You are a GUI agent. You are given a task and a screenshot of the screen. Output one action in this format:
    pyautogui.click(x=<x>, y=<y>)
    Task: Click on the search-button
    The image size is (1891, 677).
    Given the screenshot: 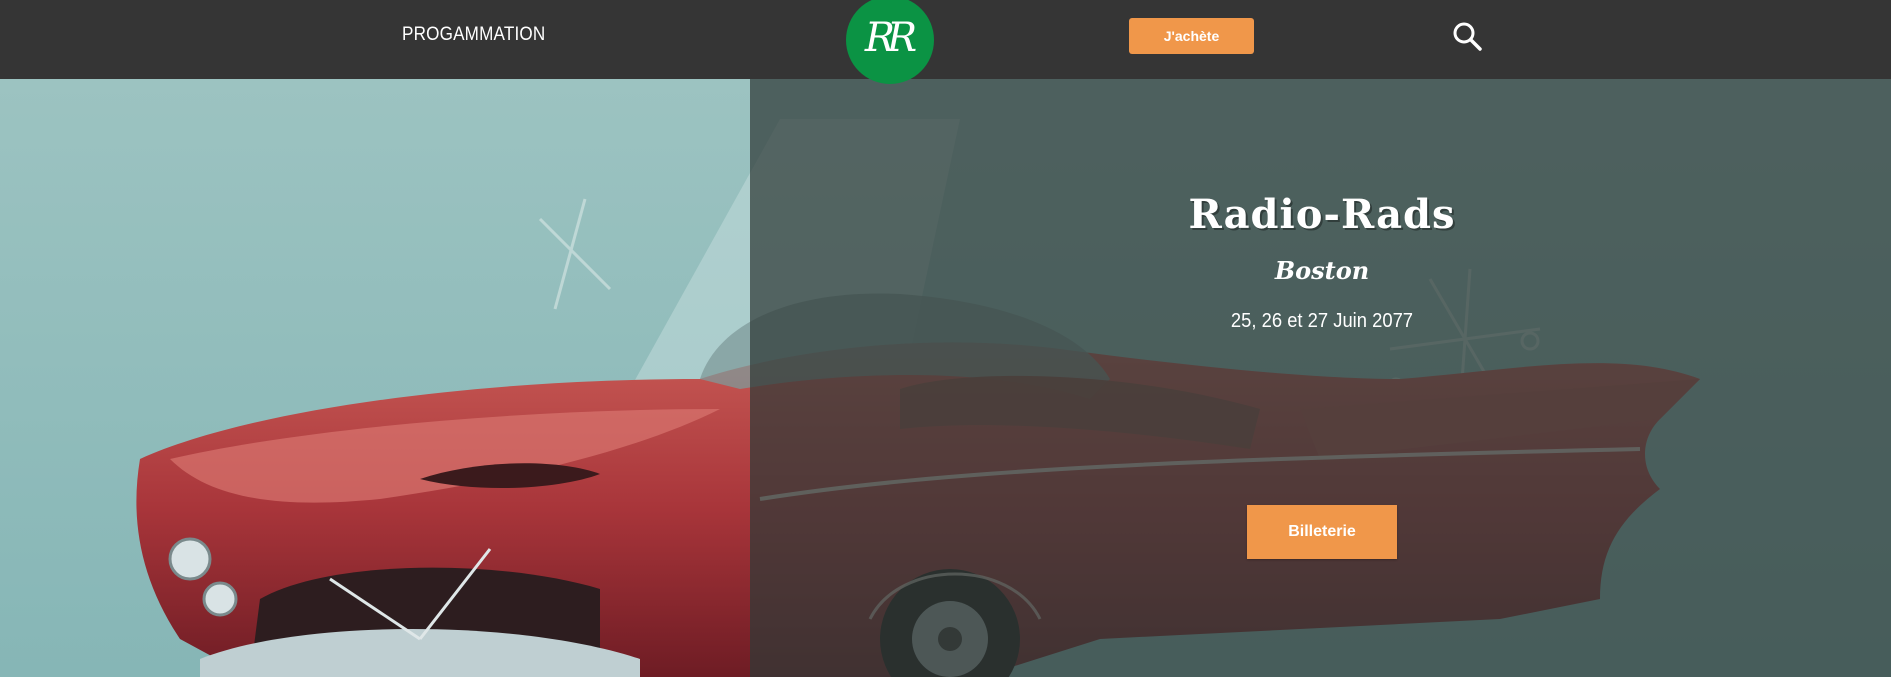 What is the action you would take?
    pyautogui.click(x=1467, y=36)
    